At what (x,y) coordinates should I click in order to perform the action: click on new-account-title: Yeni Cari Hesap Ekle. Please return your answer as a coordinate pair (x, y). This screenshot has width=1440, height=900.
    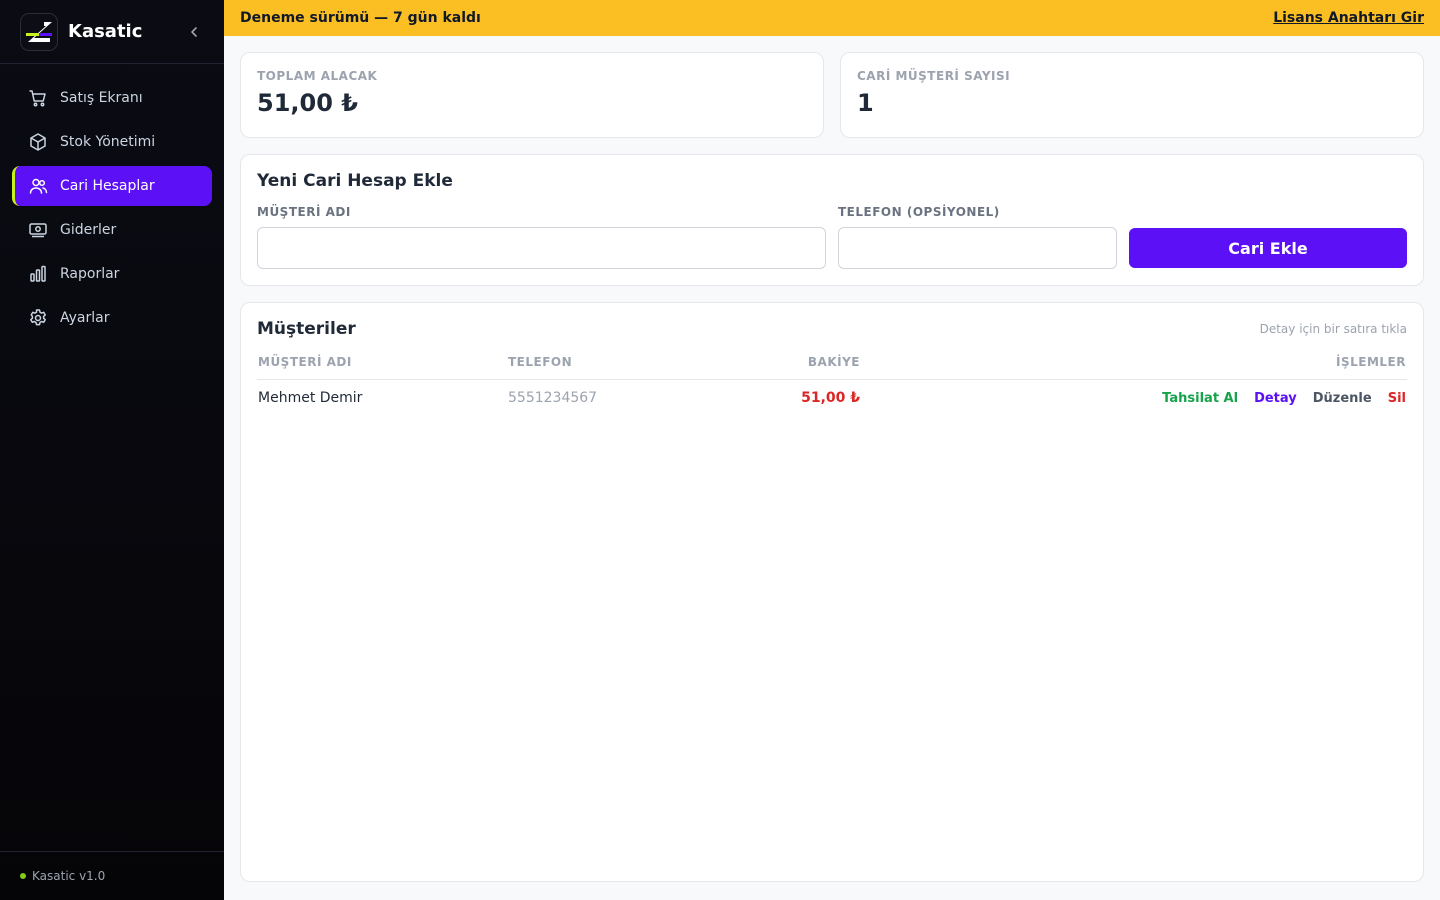
    Looking at the image, I should click on (355, 181).